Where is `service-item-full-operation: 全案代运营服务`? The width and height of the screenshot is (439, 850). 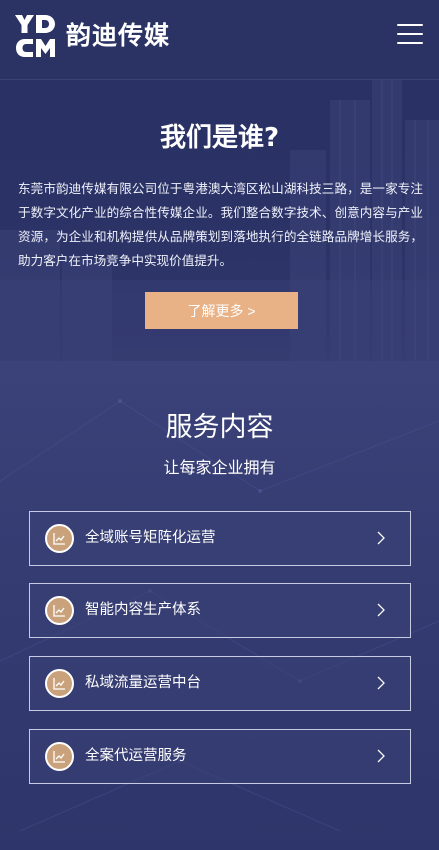 service-item-full-operation: 全案代运营服务 is located at coordinates (220, 756).